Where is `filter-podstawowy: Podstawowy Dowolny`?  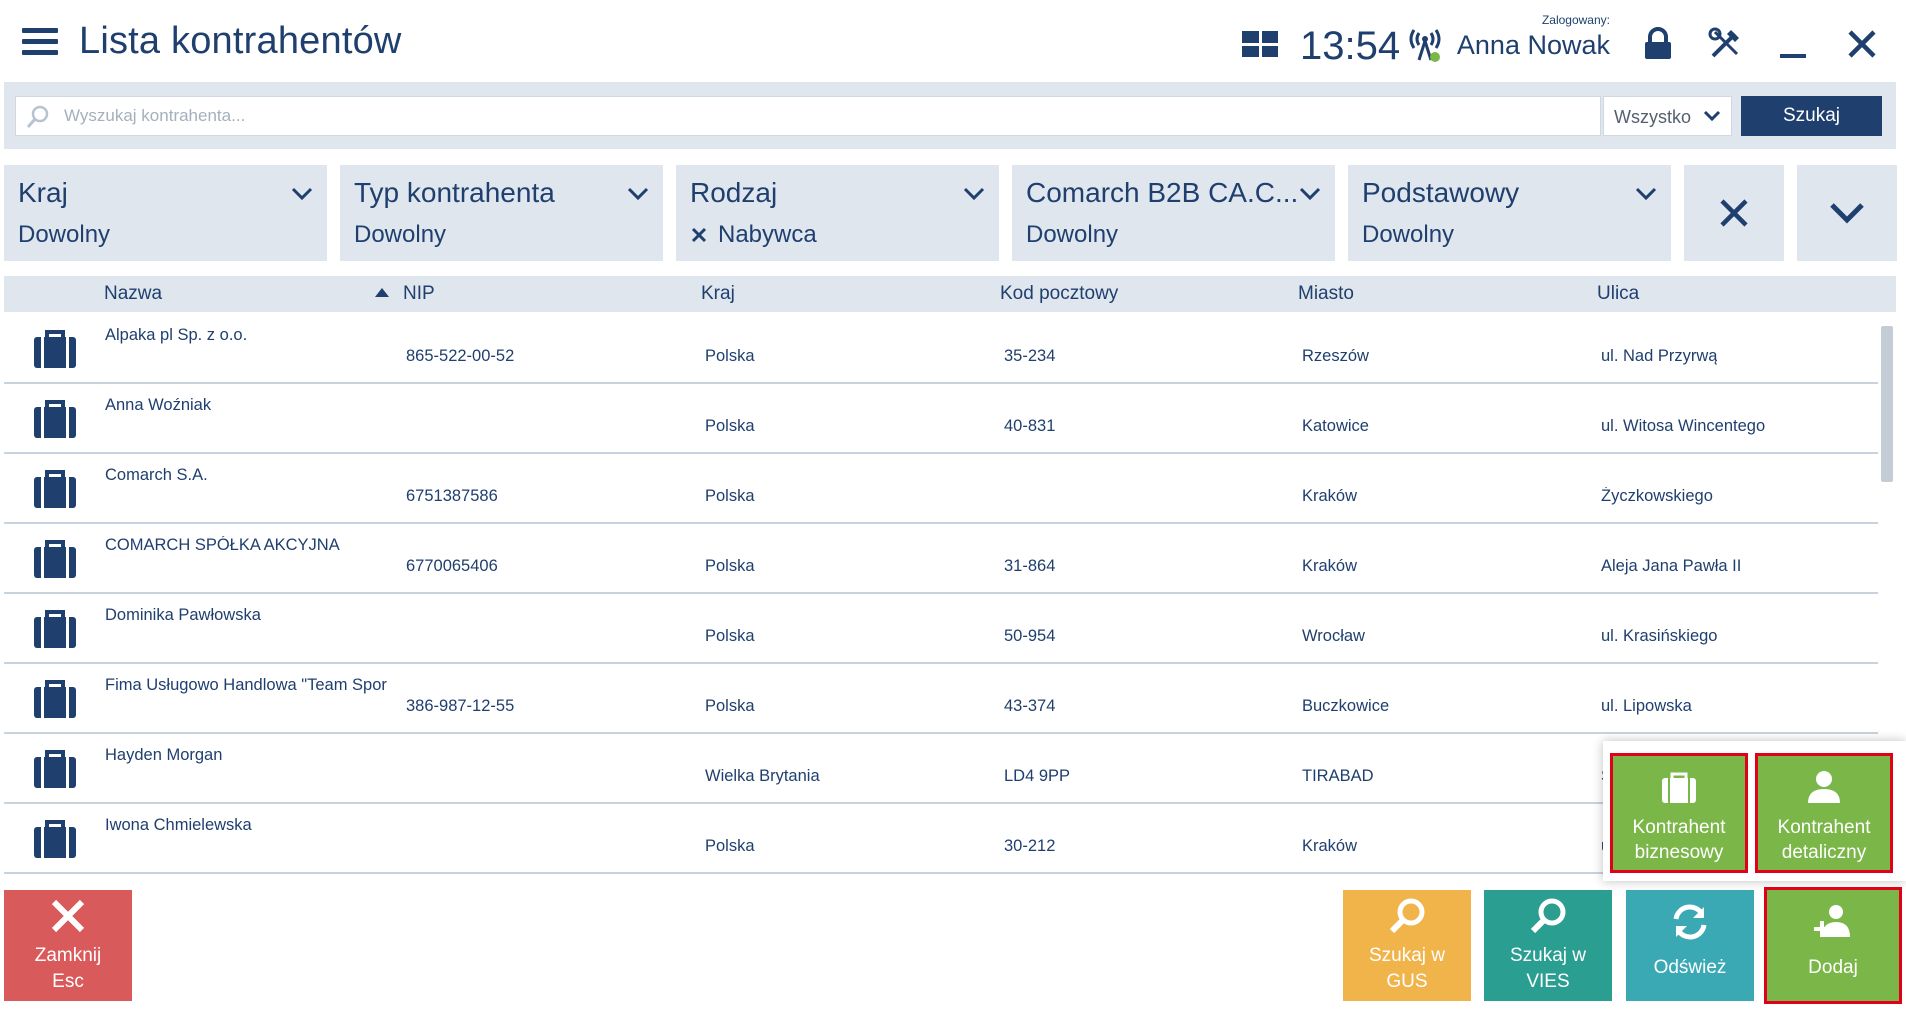 filter-podstawowy: Podstawowy Dowolny is located at coordinates (1509, 213).